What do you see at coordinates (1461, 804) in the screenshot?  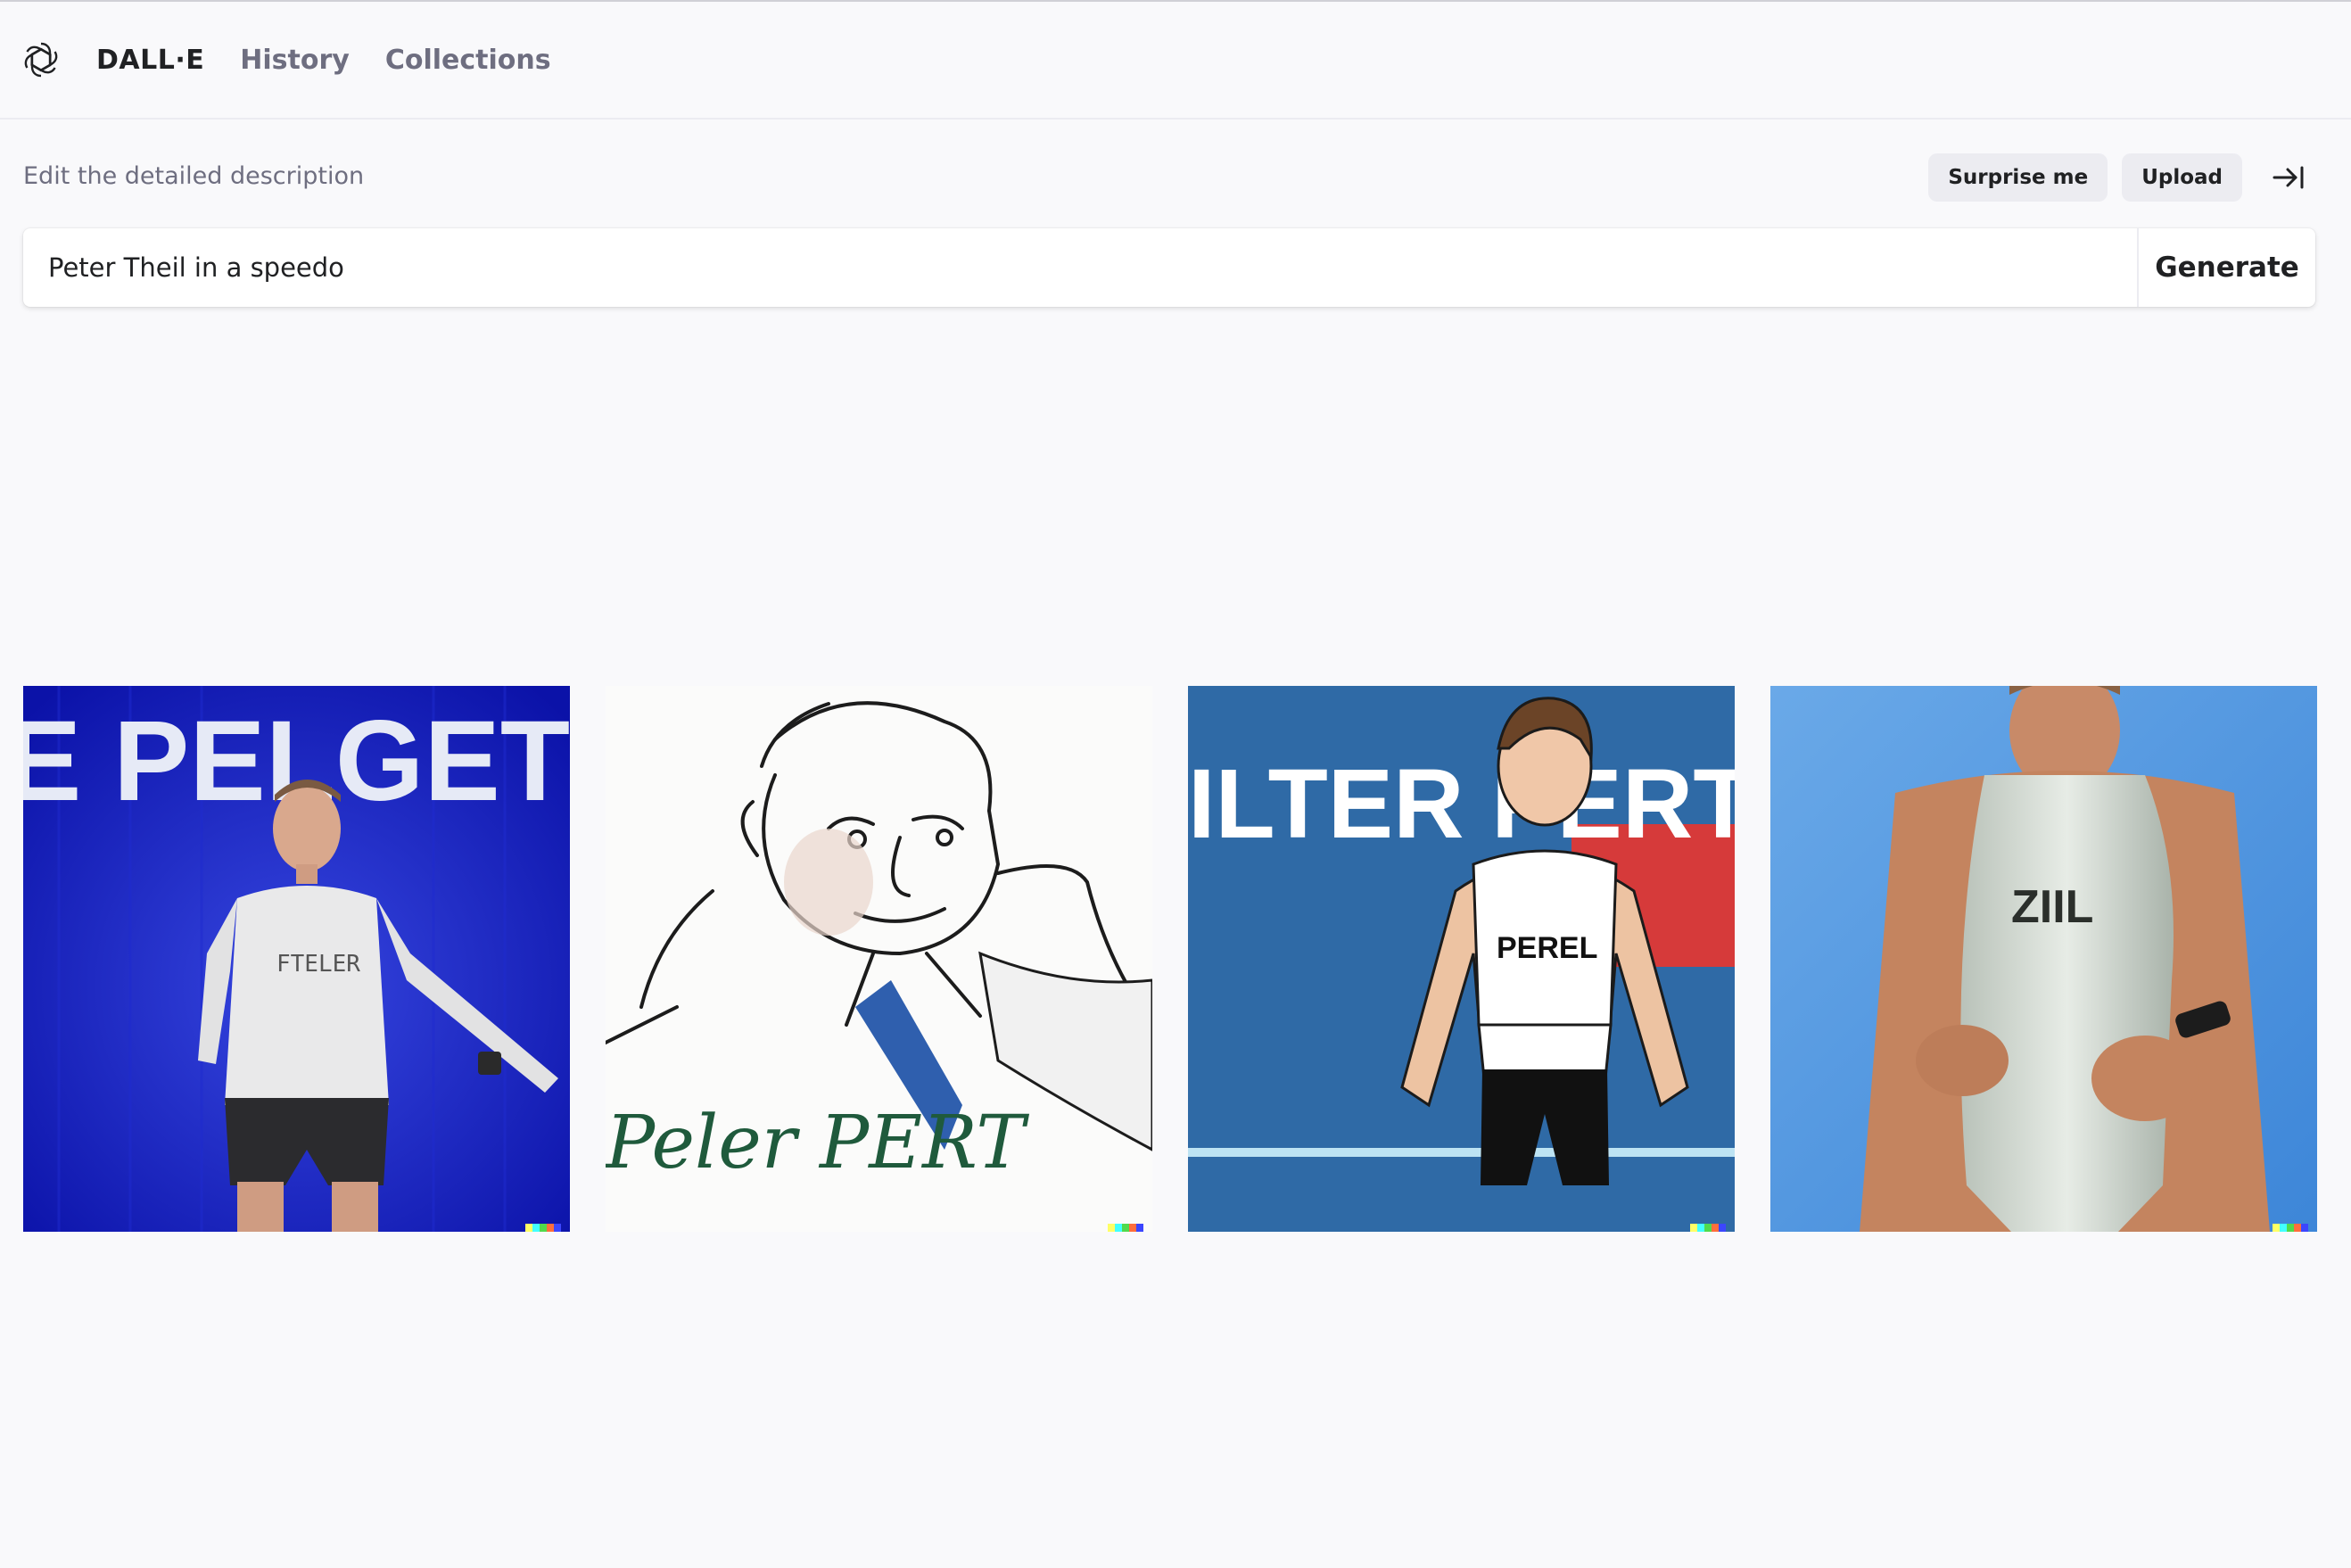 I see `backdrop-text: ILTER PERT` at bounding box center [1461, 804].